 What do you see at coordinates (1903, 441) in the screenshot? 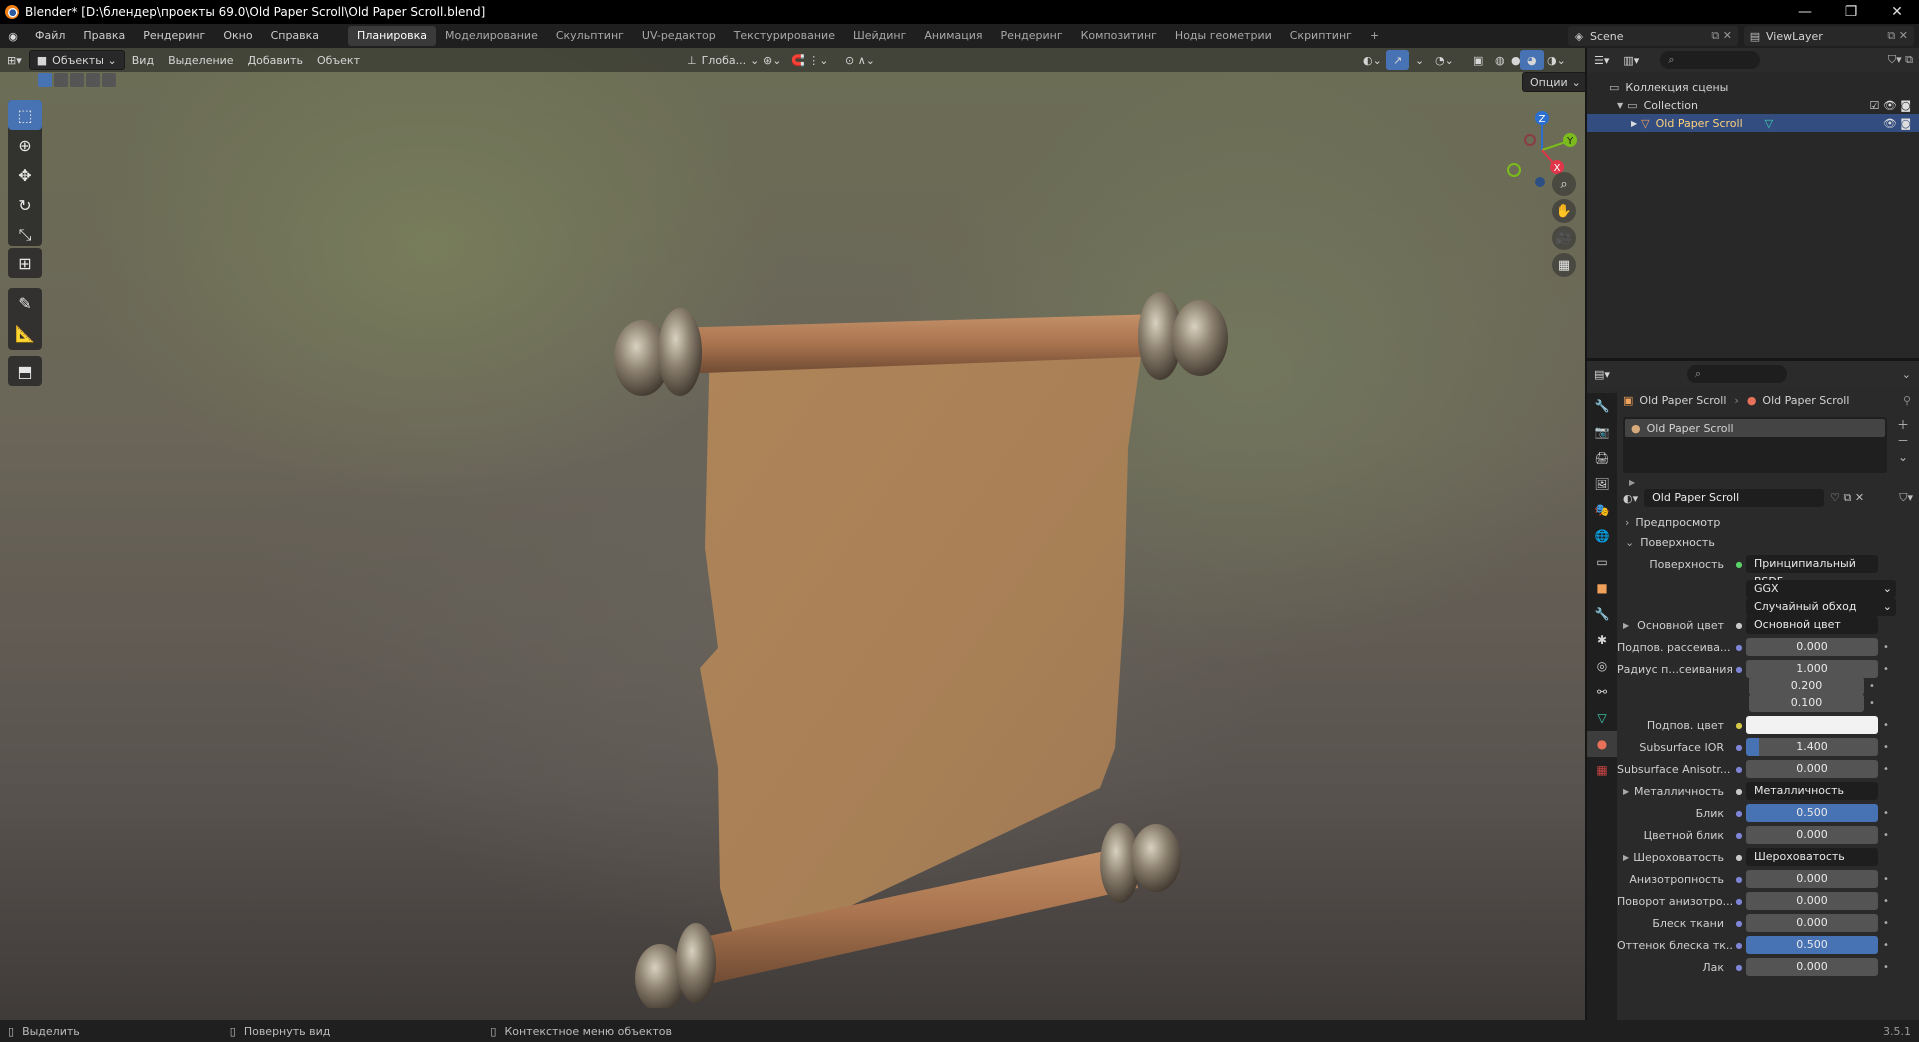
I see `slot-buttons: ＋－ ⌄` at bounding box center [1903, 441].